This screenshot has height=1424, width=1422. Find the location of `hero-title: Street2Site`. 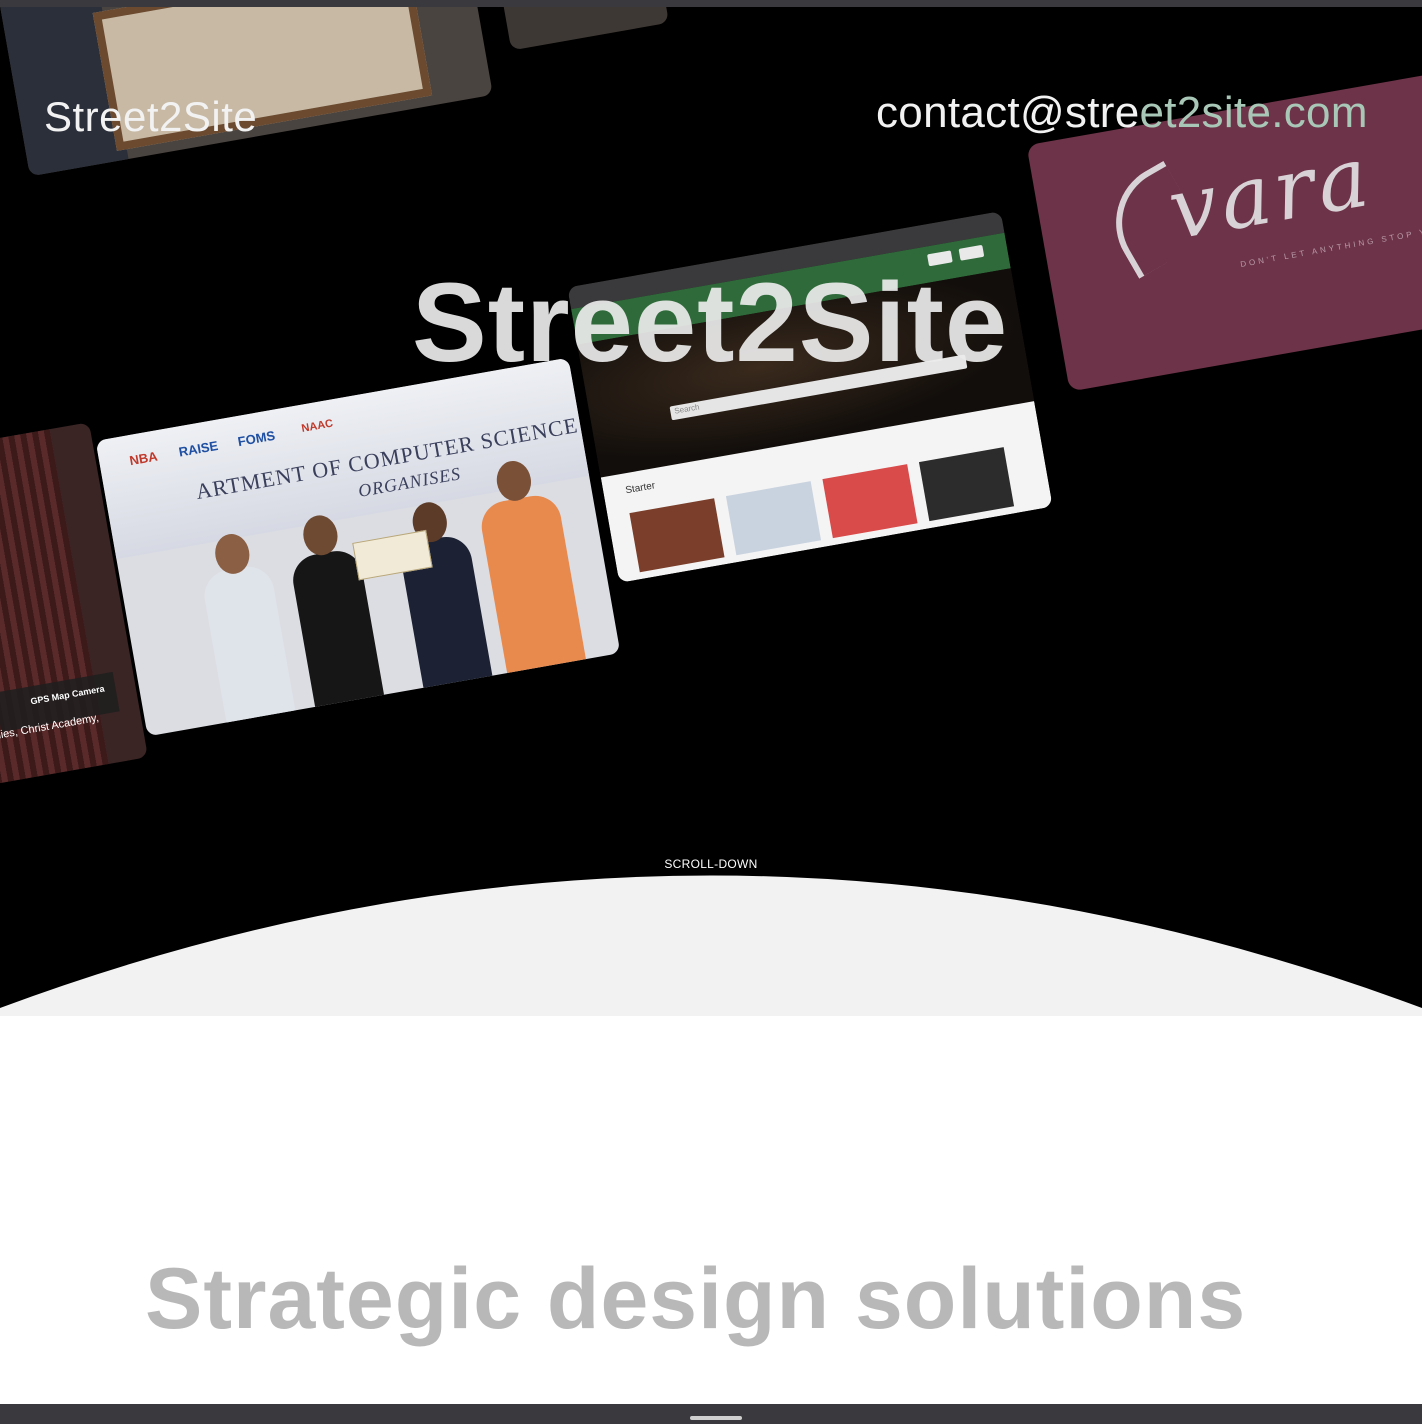

hero-title: Street2Site is located at coordinates (710, 322).